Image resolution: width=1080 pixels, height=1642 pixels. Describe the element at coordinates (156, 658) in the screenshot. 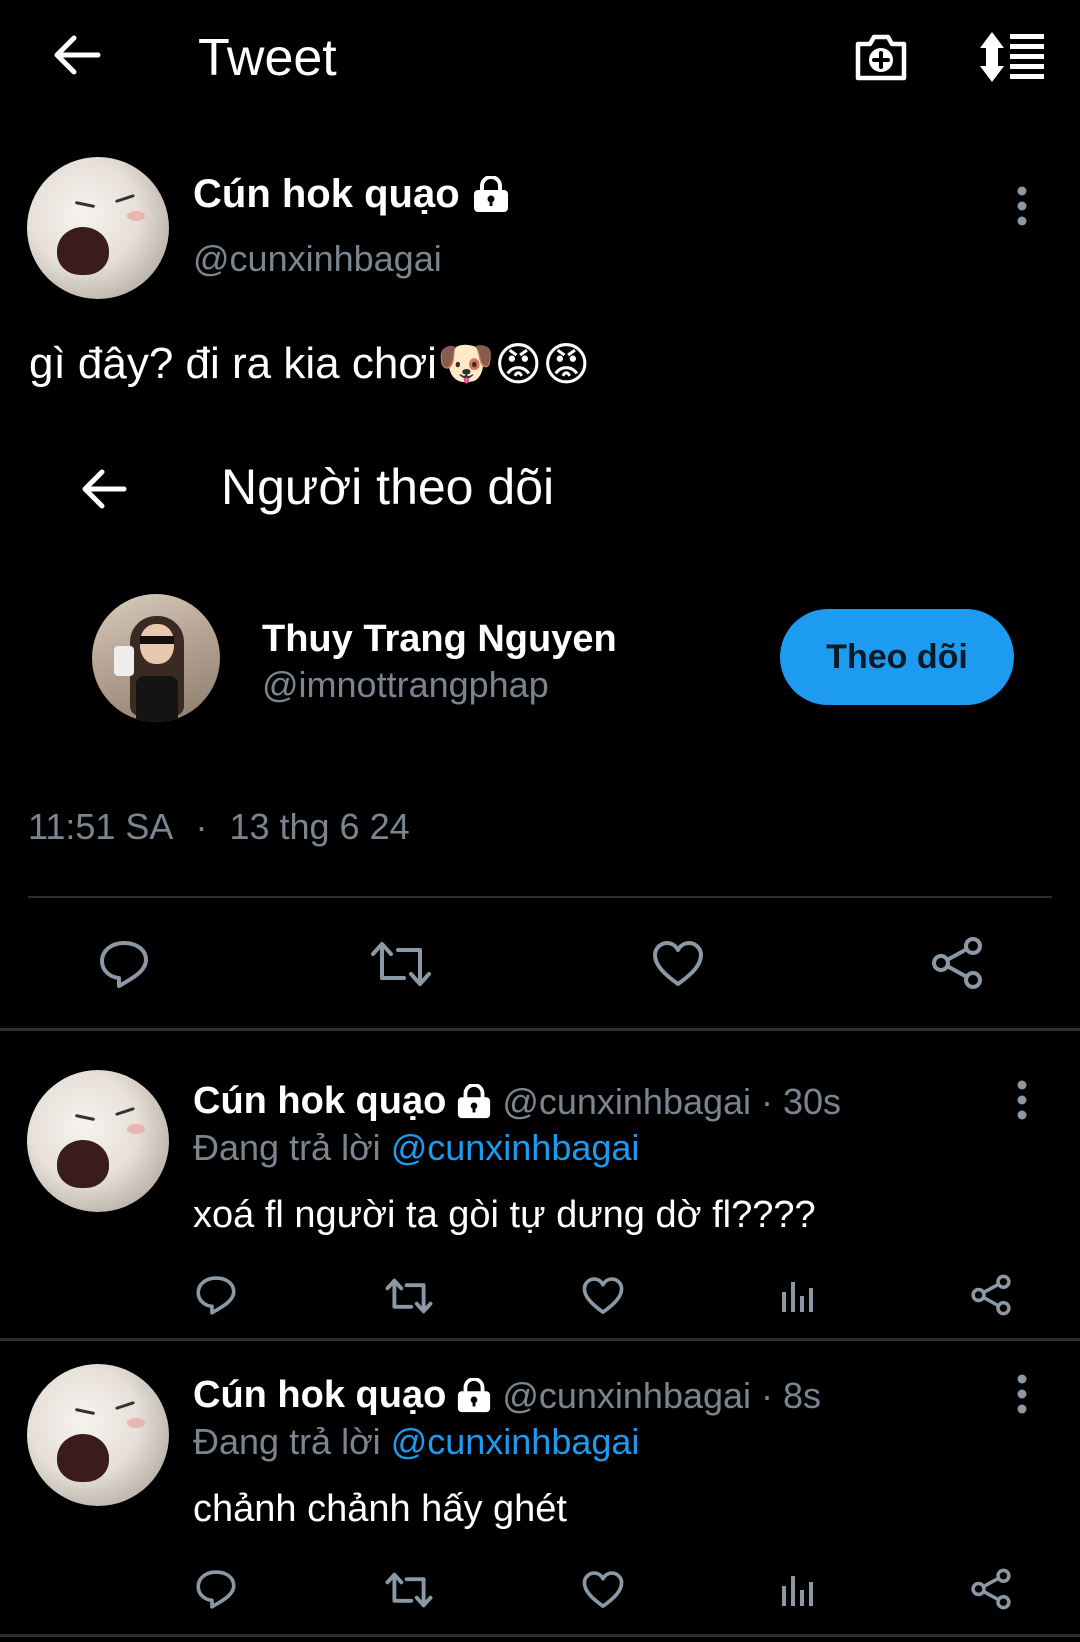

I see `follower-avatar` at that location.